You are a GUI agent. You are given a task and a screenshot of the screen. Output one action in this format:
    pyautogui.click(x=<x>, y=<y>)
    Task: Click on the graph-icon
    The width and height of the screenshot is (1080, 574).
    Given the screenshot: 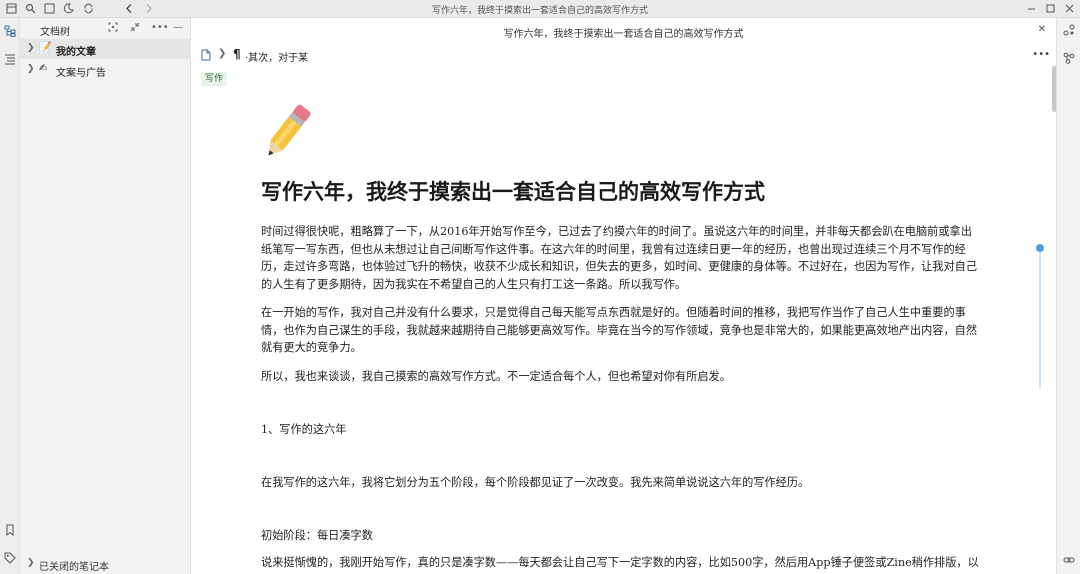 What is the action you would take?
    pyautogui.click(x=1069, y=31)
    